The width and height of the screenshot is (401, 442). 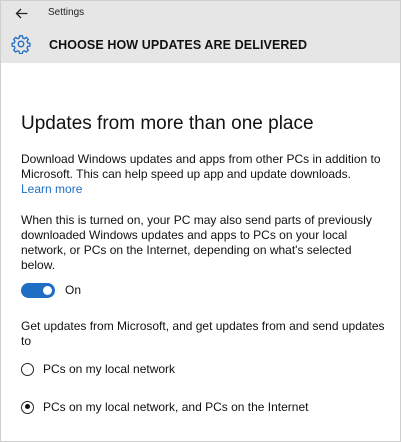 What do you see at coordinates (109, 369) in the screenshot?
I see `radio-label: PCs on my local network` at bounding box center [109, 369].